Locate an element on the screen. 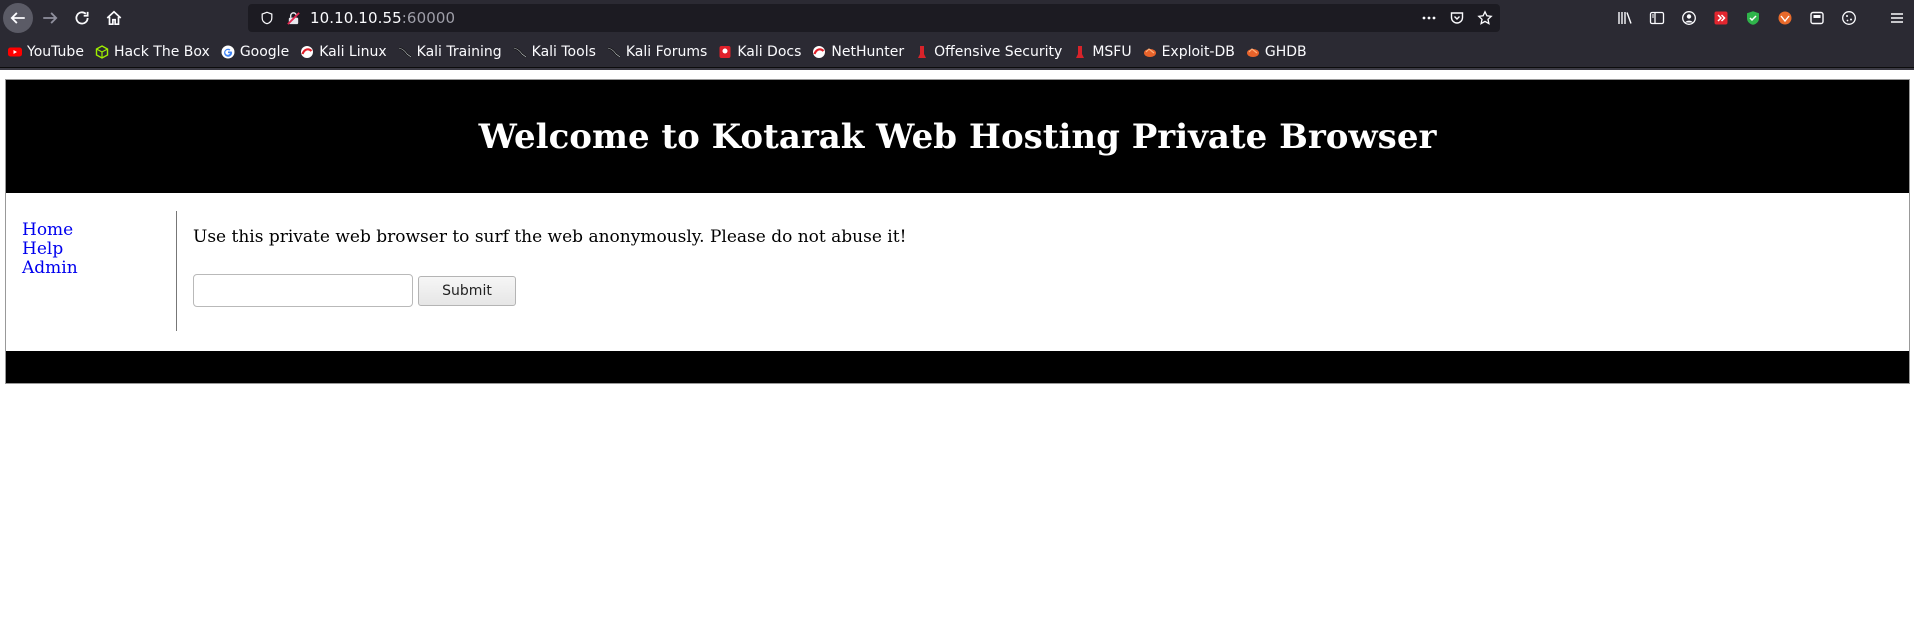  extension-container-icon is located at coordinates (1817, 18).